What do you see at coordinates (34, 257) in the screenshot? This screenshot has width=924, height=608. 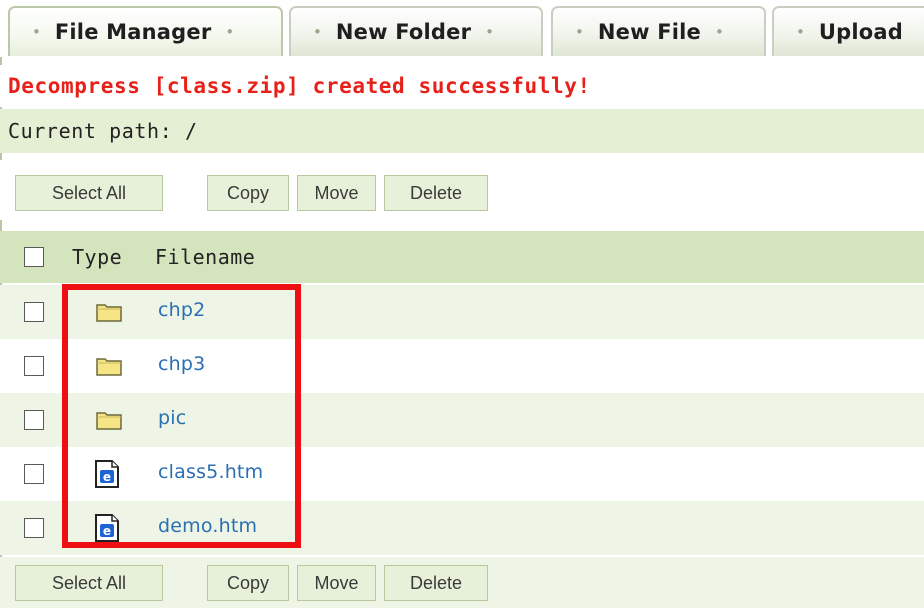 I see `select-all-checkbox` at bounding box center [34, 257].